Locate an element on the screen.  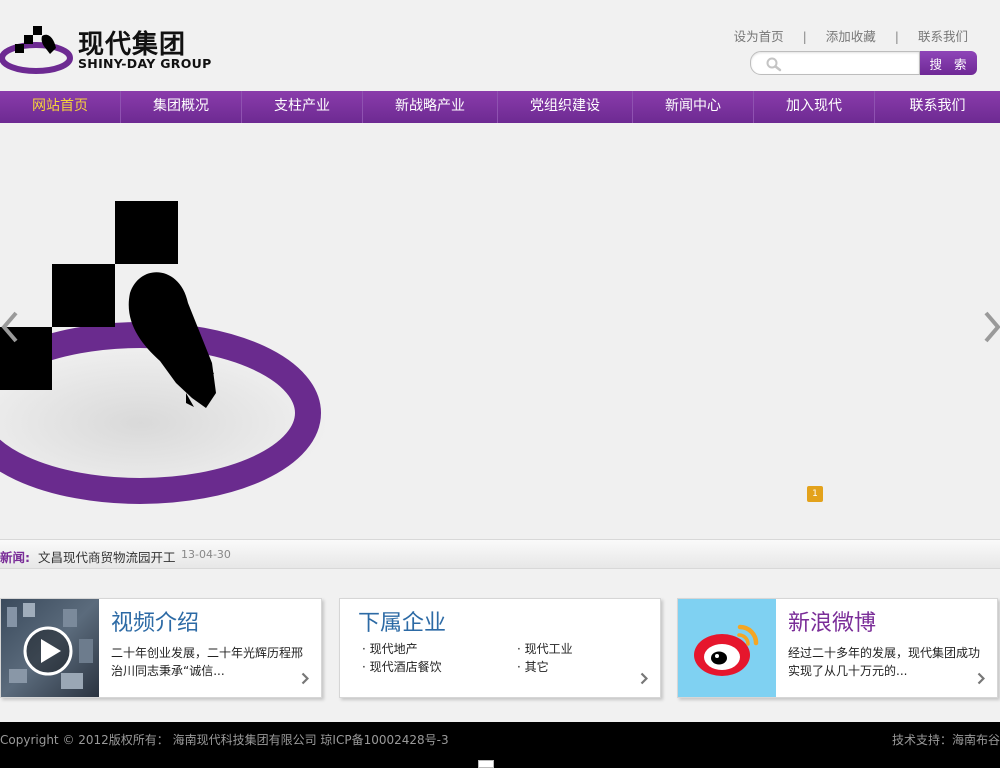
slide-indicator: 1 is located at coordinates (815, 494).